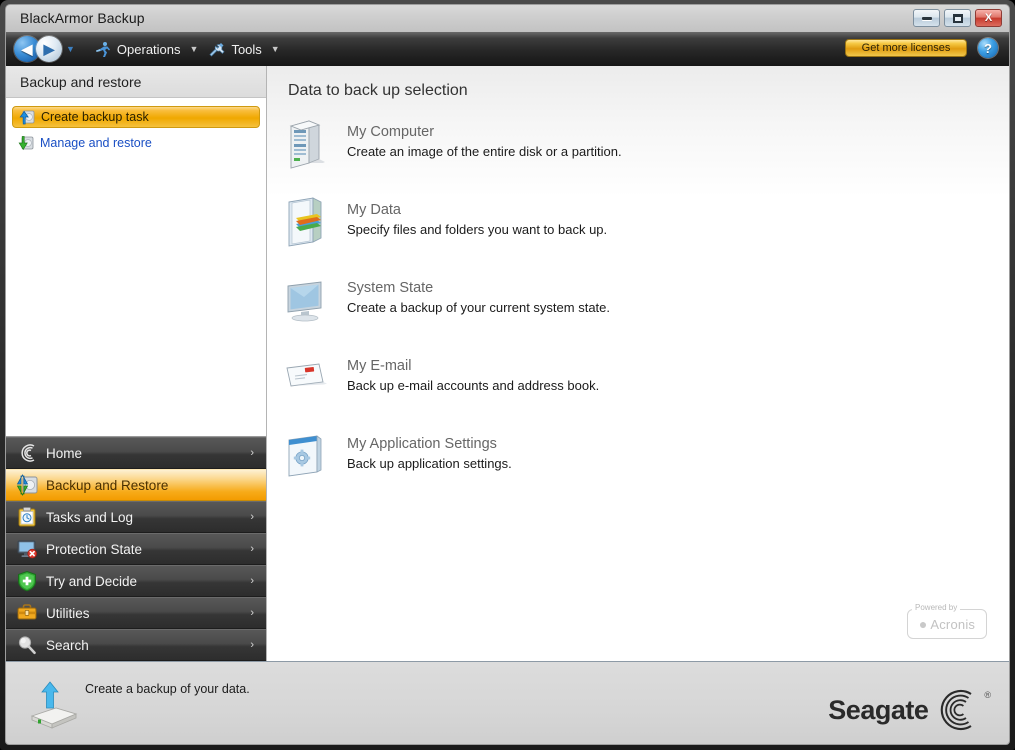  Describe the element at coordinates (136, 613) in the screenshot. I see `sidebar-item-utilities: Utilities ›` at that location.